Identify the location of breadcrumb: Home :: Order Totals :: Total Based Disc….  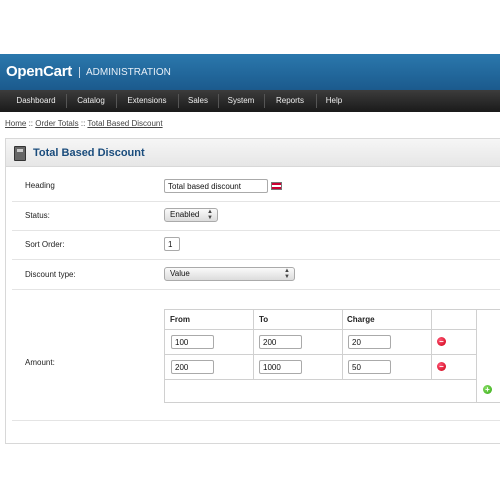
(84, 123).